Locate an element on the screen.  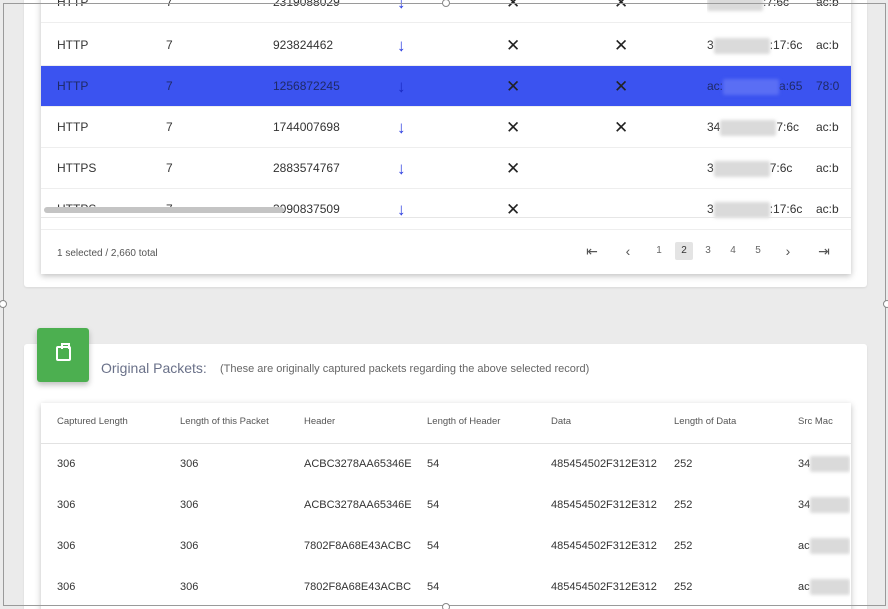
mac-suffix: 7:6c is located at coordinates (781, 168).